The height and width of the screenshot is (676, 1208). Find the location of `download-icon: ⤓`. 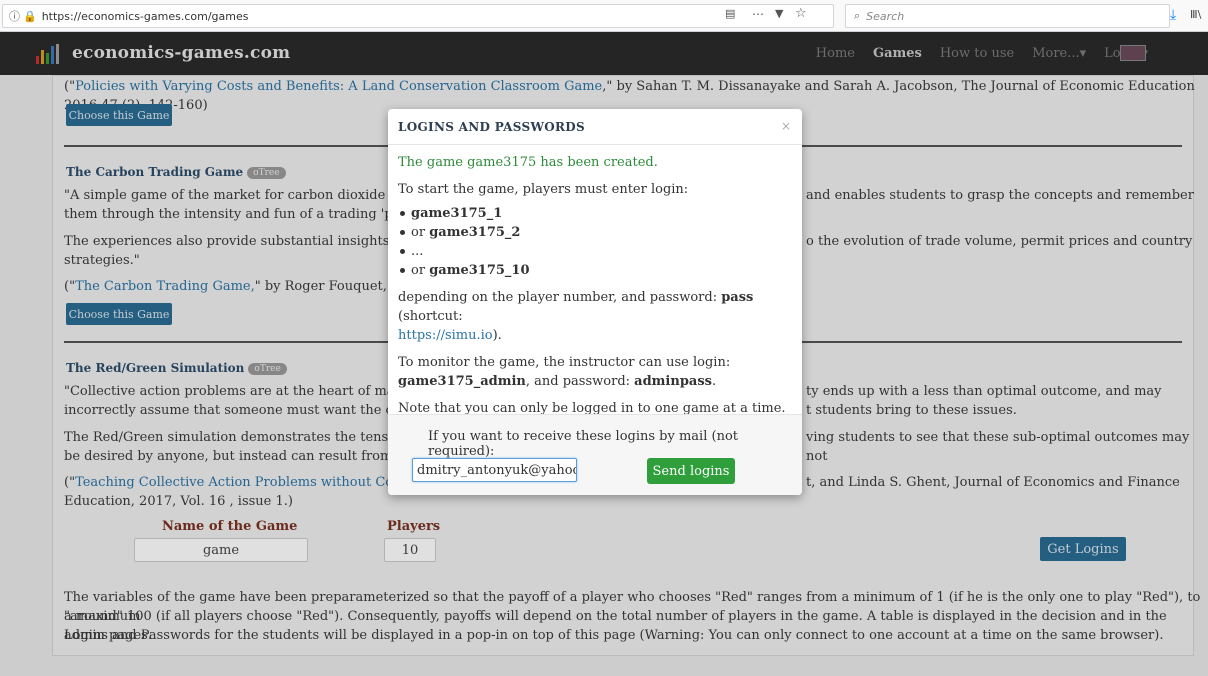

download-icon: ⤓ is located at coordinates (1173, 15).